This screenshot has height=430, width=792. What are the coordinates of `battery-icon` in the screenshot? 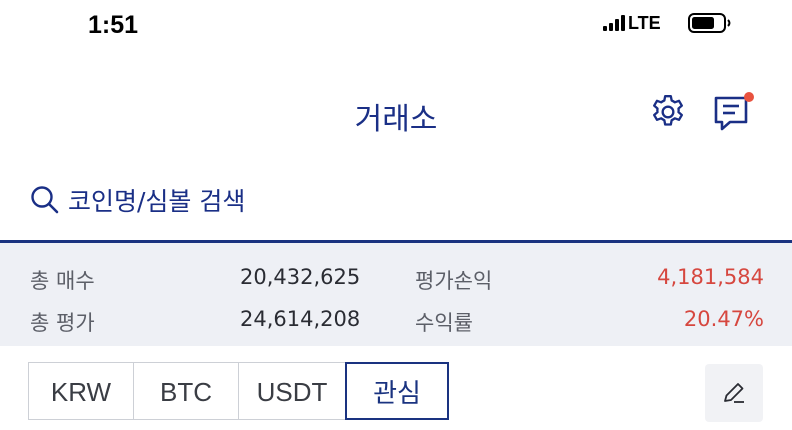 It's located at (709, 23).